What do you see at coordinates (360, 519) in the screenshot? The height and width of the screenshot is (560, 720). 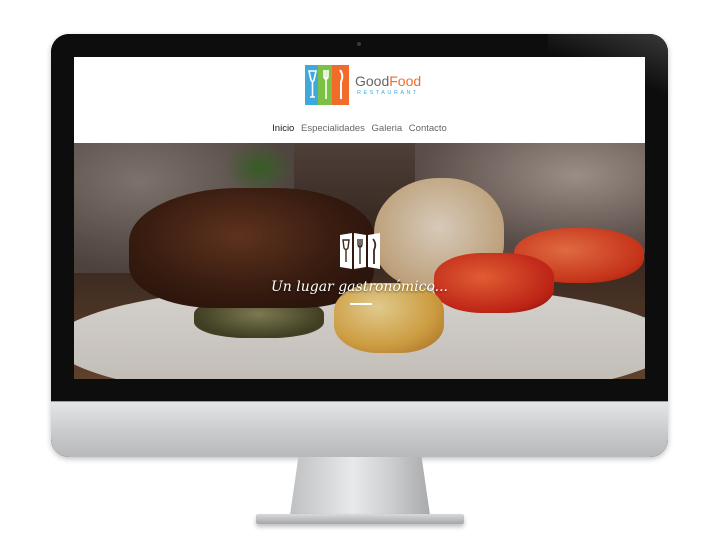 I see `monitor-stand-base` at bounding box center [360, 519].